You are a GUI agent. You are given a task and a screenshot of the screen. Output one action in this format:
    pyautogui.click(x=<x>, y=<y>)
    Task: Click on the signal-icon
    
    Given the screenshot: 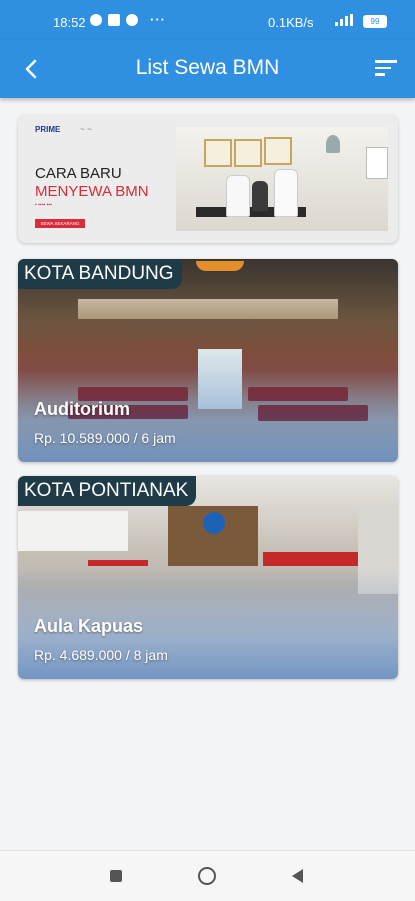 What is the action you would take?
    pyautogui.click(x=344, y=20)
    